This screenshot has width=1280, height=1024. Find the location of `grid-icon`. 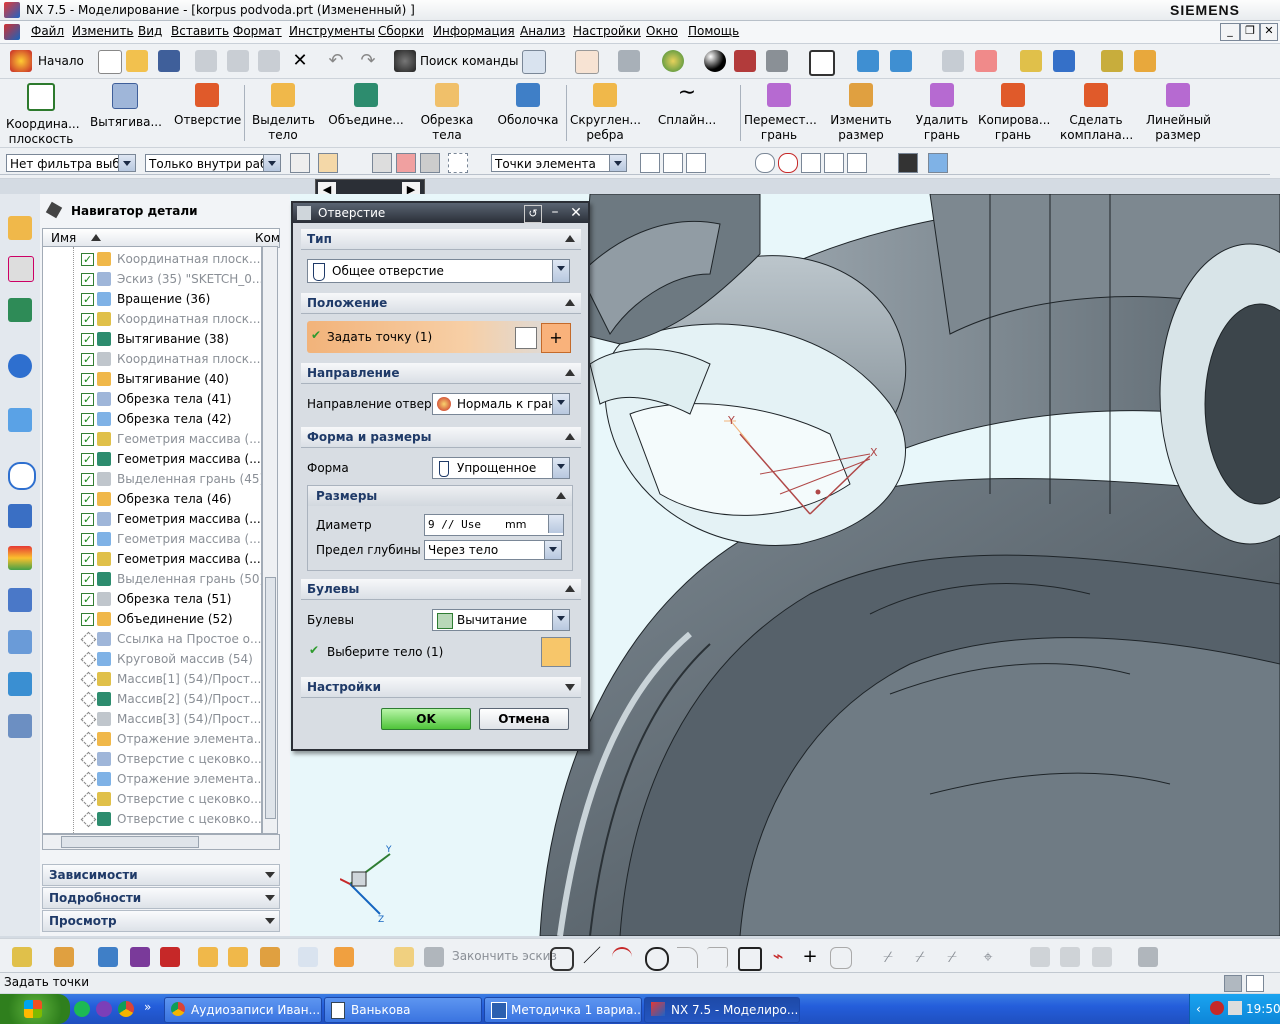

grid-icon is located at coordinates (908, 163).